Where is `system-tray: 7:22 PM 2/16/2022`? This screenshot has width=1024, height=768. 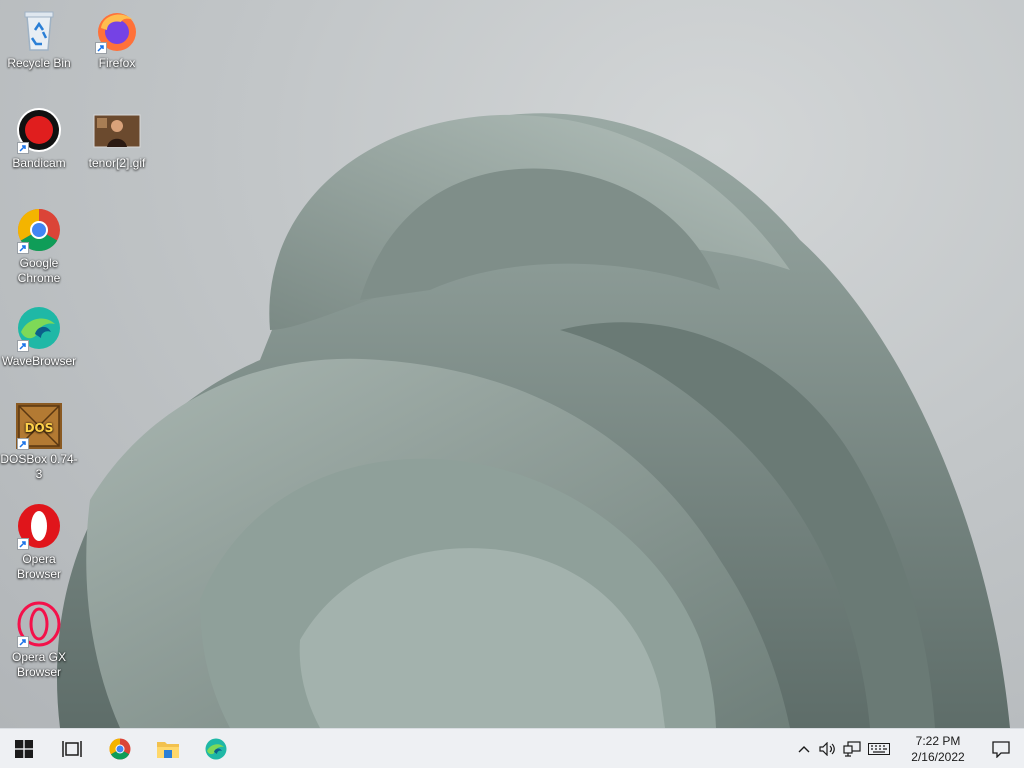 system-tray: 7:22 PM 2/16/2022 is located at coordinates (908, 748).